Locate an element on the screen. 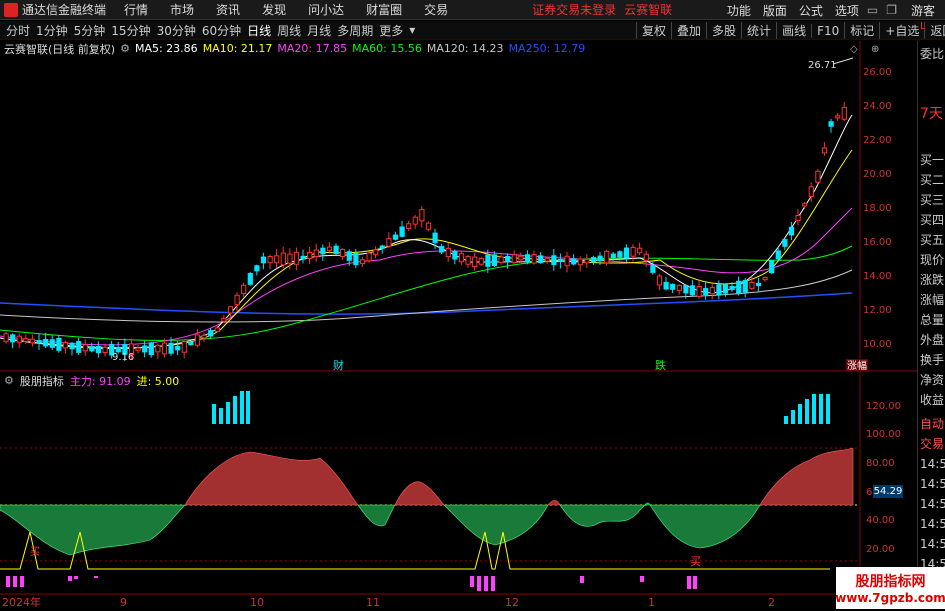 The height and width of the screenshot is (611, 945). diamond-icon: ◇ is located at coordinates (854, 49).